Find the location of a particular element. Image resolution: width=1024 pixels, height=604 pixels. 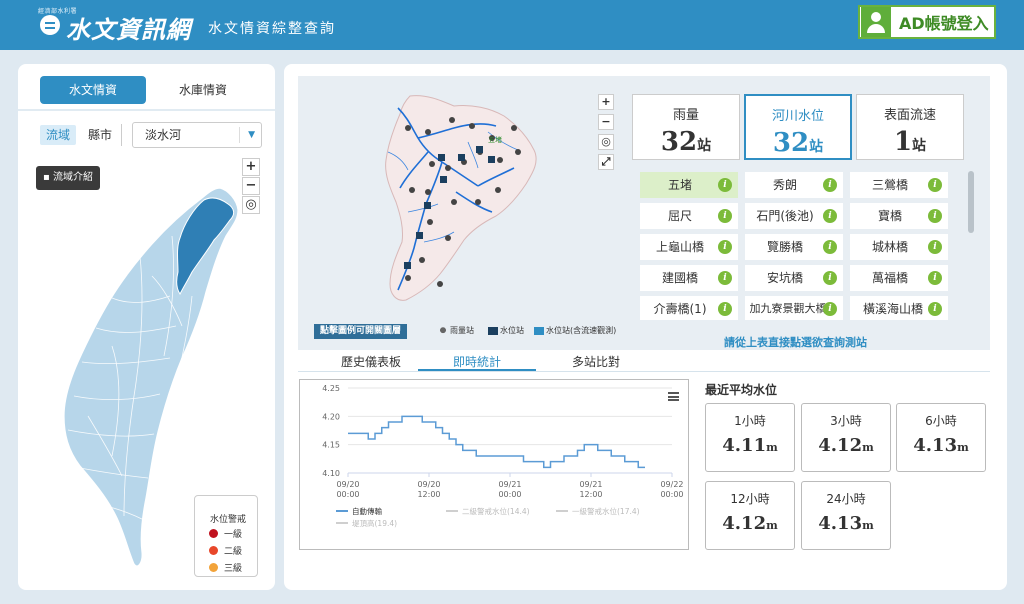

station-item: 寶橋 i is located at coordinates (899, 216).